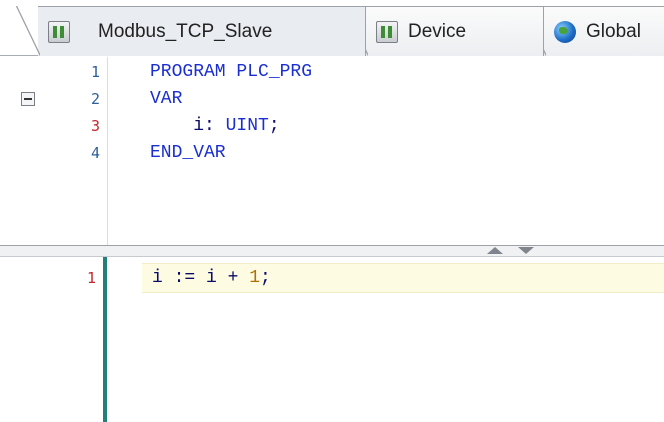  I want to click on code-text: i := i + 1;, so click(211, 278).